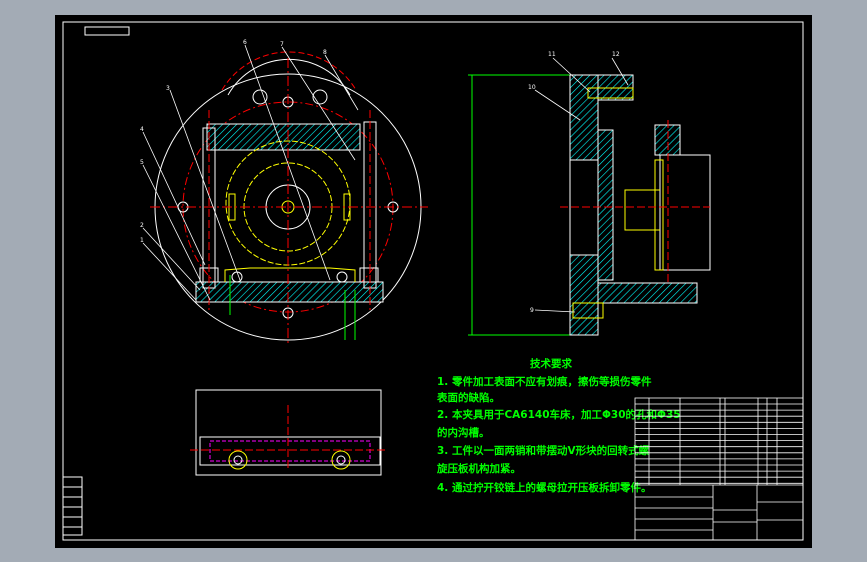 The image size is (867, 562). What do you see at coordinates (142, 129) in the screenshot?
I see `svg-text: 4` at bounding box center [142, 129].